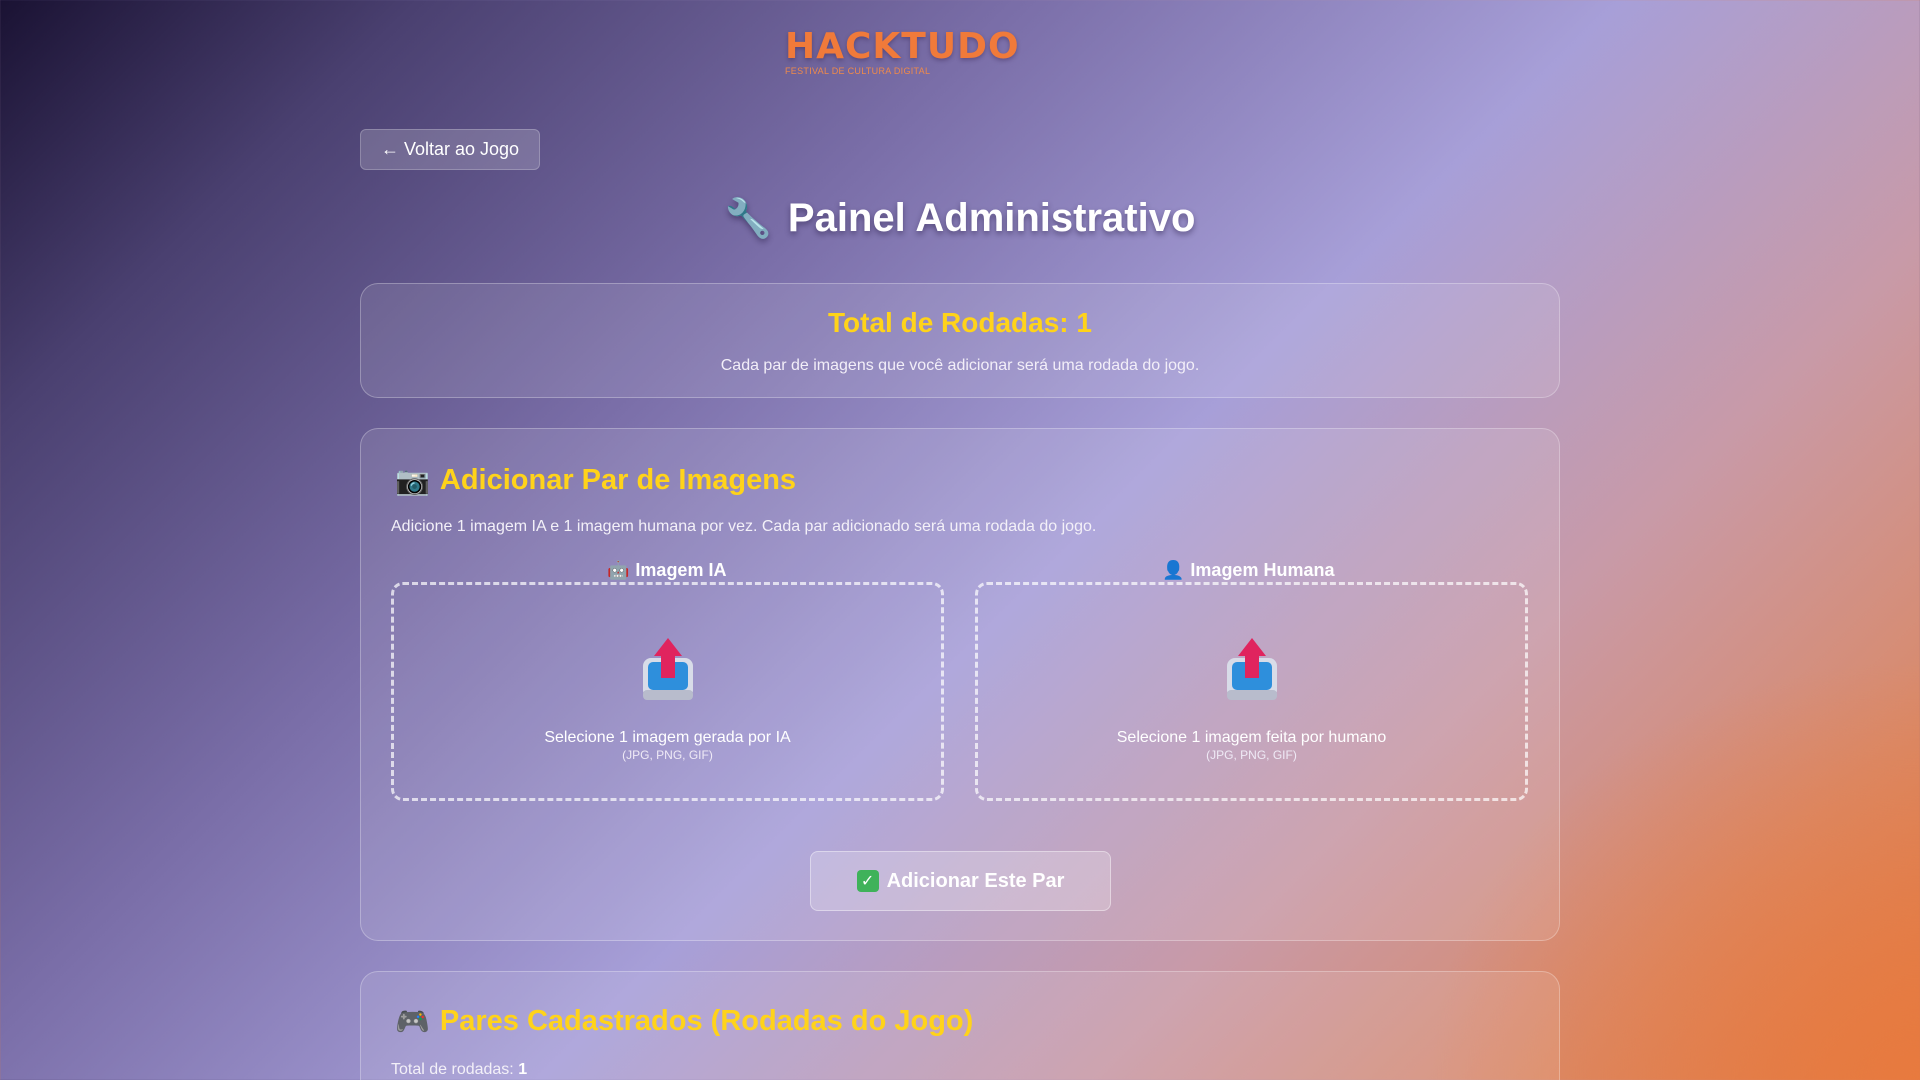 This screenshot has width=1920, height=1080. Describe the element at coordinates (412, 1021) in the screenshot. I see `gamepad-icon: 🎮` at that location.